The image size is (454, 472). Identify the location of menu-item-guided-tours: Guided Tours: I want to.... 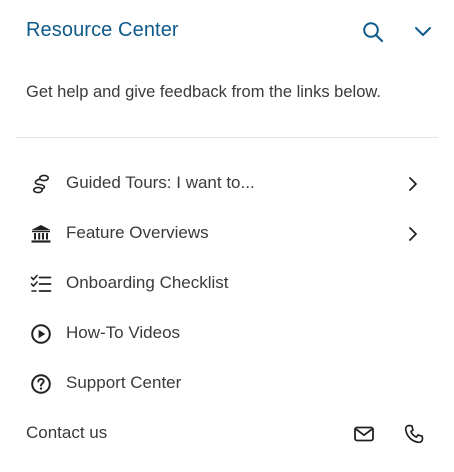
(227, 184).